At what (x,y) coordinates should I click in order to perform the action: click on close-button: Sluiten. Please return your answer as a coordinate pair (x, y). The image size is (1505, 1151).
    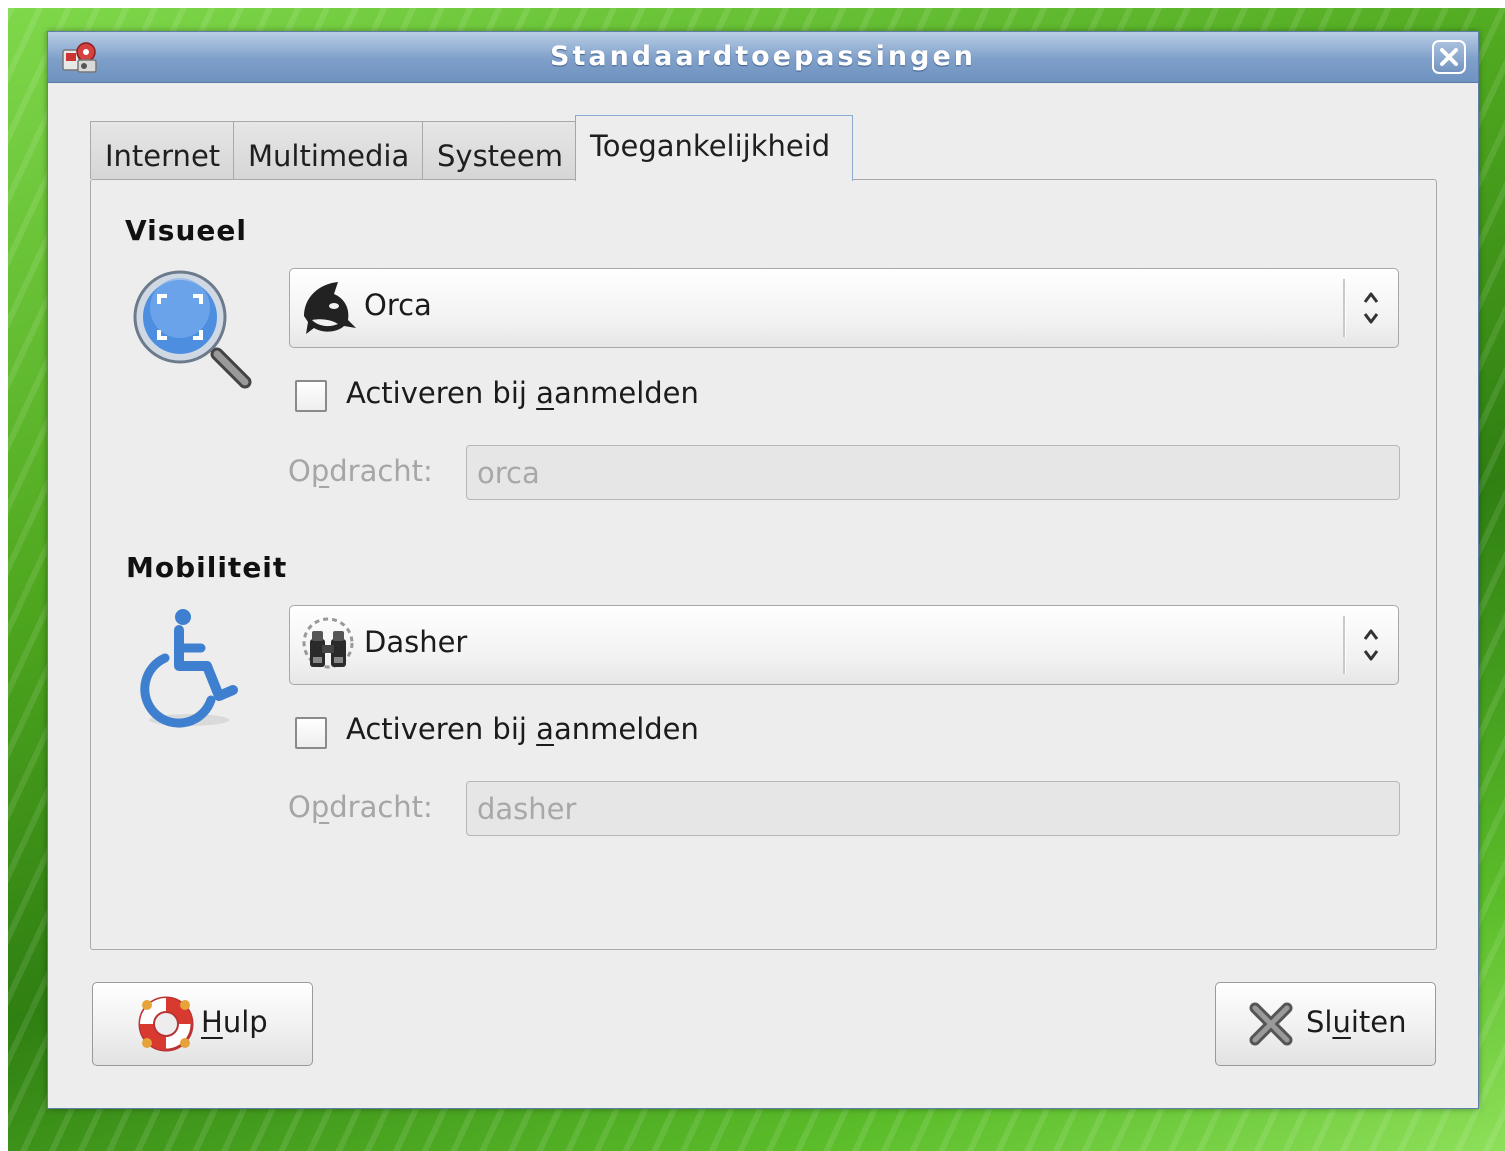
    Looking at the image, I should click on (1325, 1024).